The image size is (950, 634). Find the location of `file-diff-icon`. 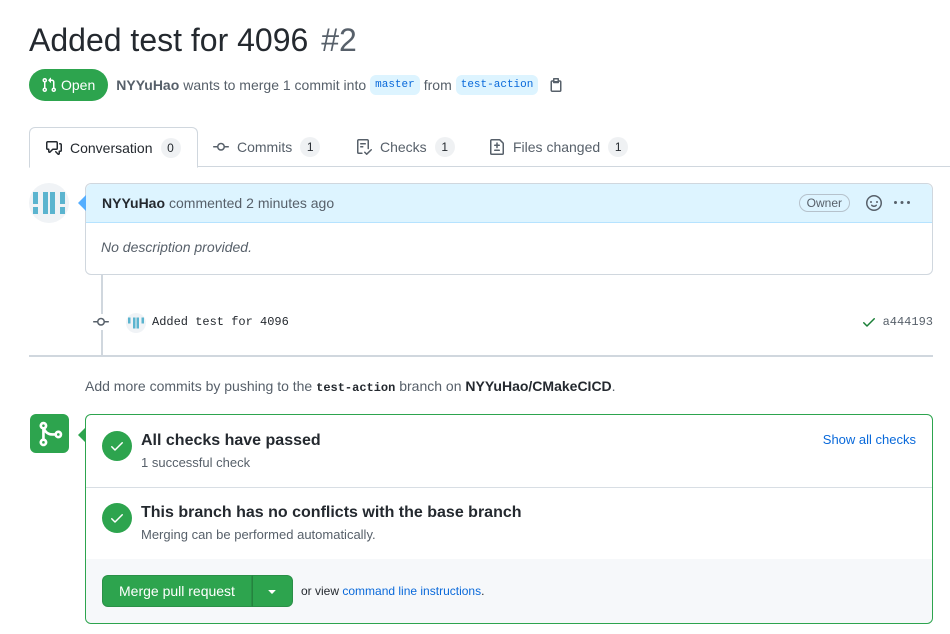

file-diff-icon is located at coordinates (497, 147).